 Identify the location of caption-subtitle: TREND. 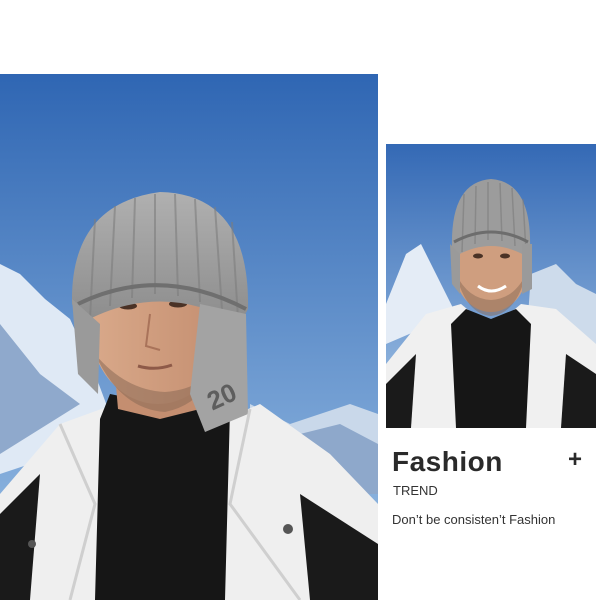
(415, 490).